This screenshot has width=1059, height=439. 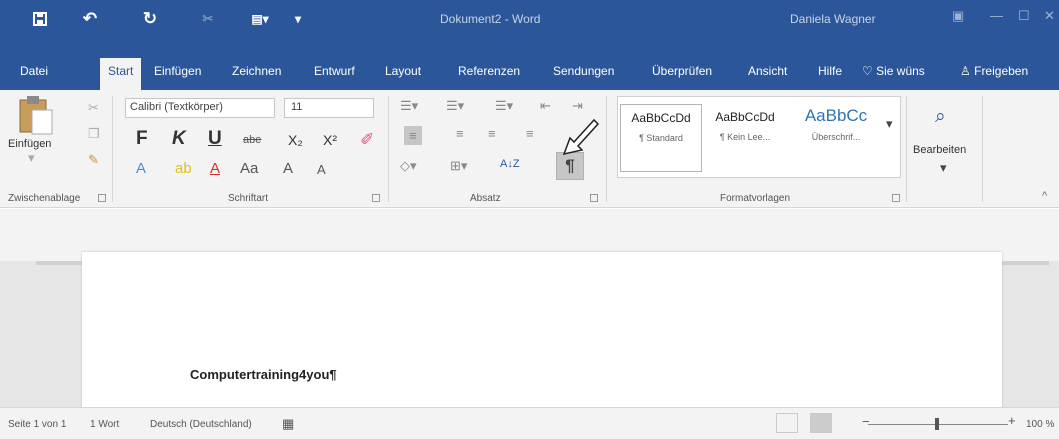 I want to click on cut-quick-icon: ✂, so click(x=208, y=19).